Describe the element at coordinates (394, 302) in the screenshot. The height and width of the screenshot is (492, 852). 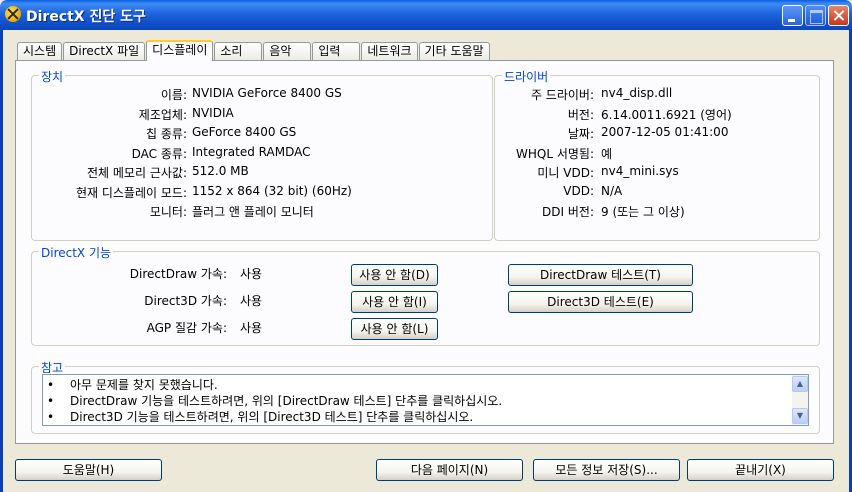
I see `disable-direct3d-button: 사용 안 함(I)` at that location.